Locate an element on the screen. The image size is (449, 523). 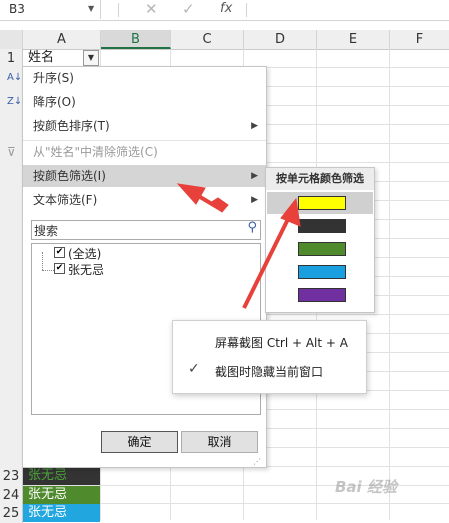
annotation-arrows is located at coordinates (238, 246).